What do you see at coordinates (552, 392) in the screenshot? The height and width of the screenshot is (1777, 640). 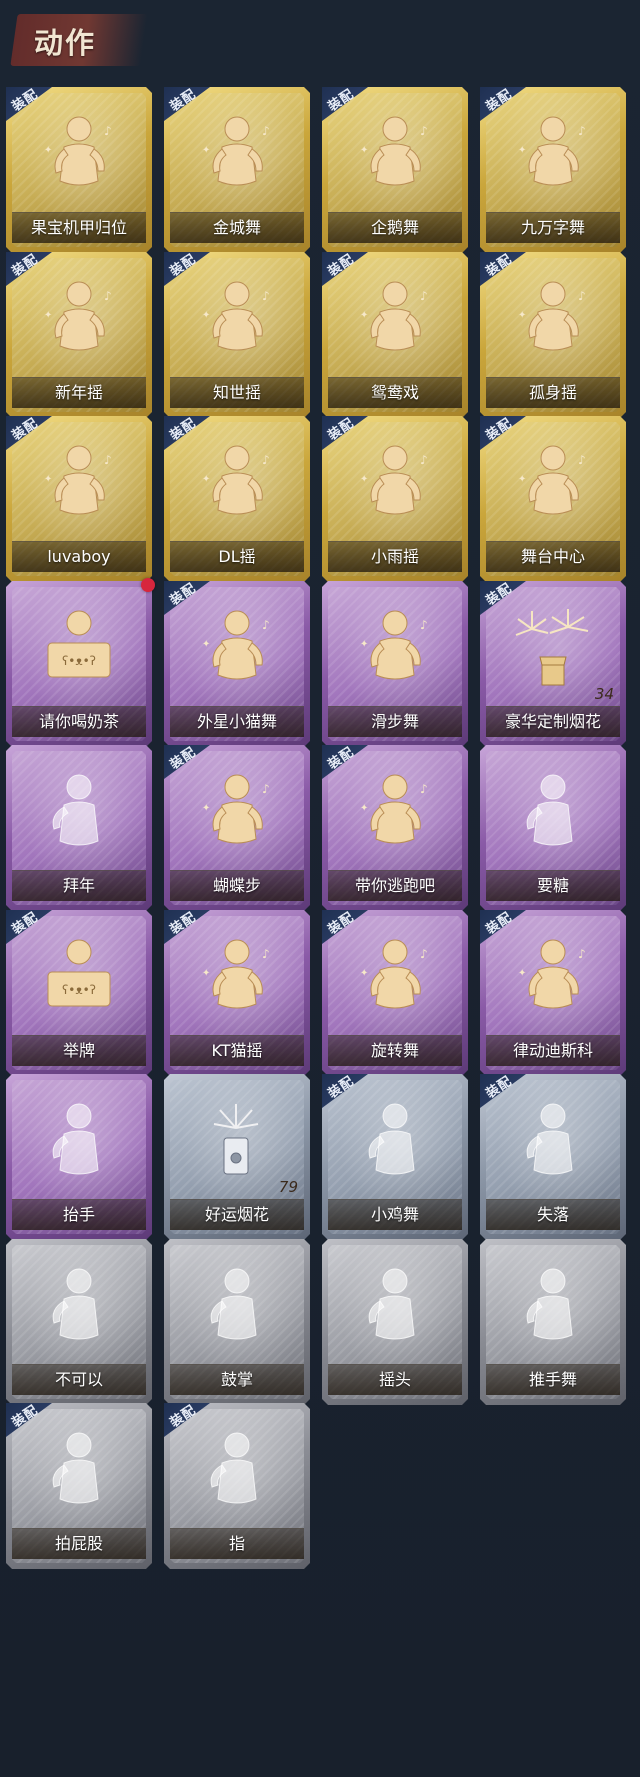 I see `action-name: 孤身摇` at bounding box center [552, 392].